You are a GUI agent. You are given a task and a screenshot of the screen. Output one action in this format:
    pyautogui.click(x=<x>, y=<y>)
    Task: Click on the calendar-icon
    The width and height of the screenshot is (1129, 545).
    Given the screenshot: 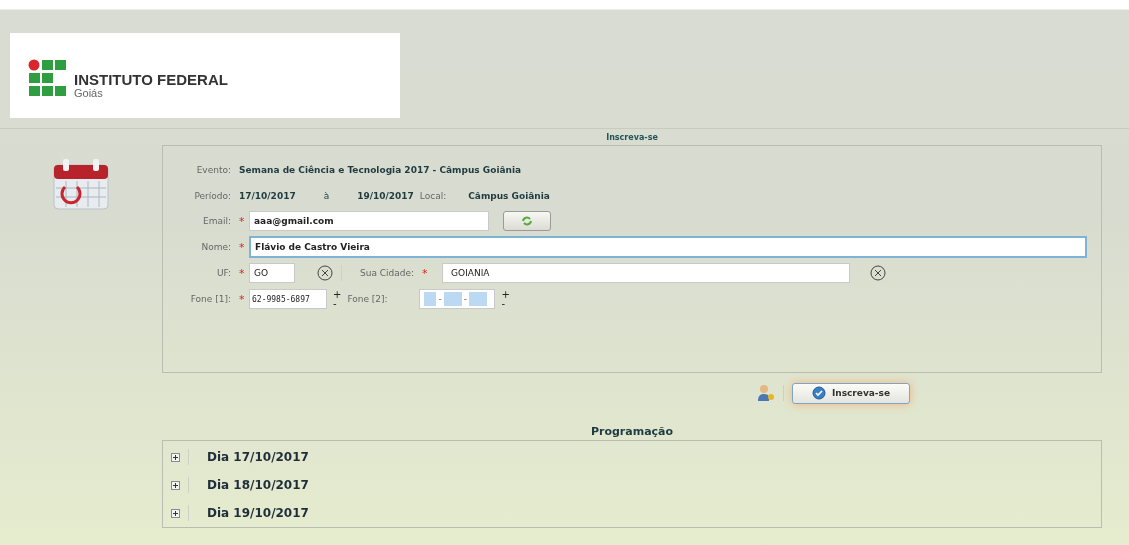 What is the action you would take?
    pyautogui.click(x=81, y=185)
    